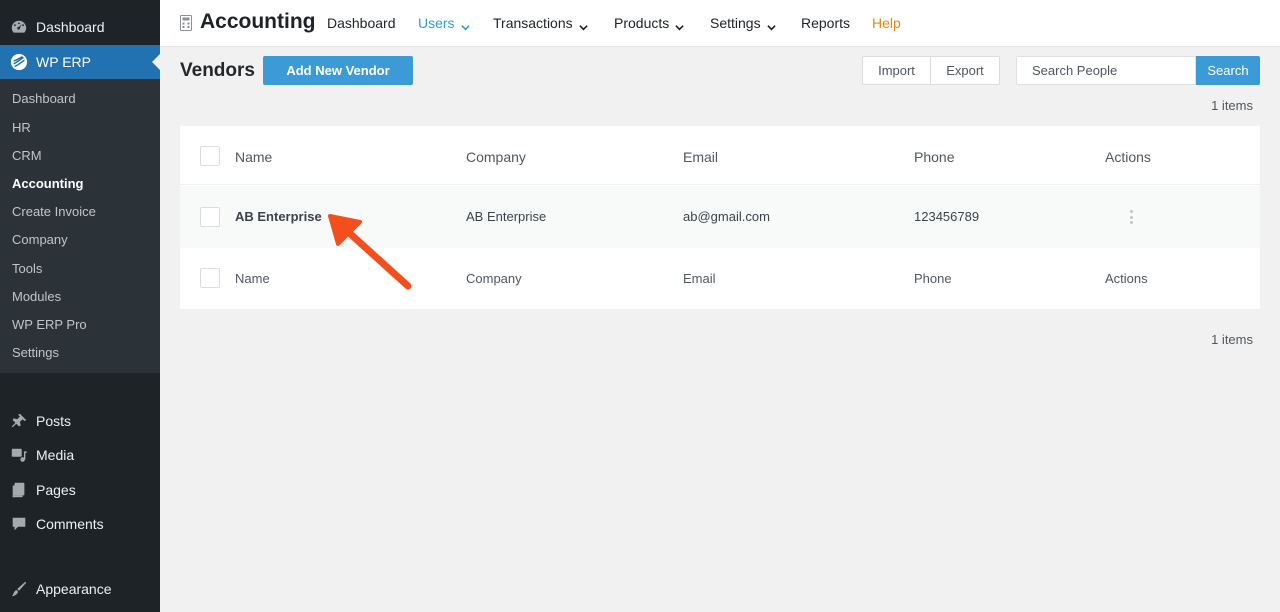 The image size is (1280, 612). What do you see at coordinates (63, 62) in the screenshot?
I see `sidebar-item-label: WP ERP` at bounding box center [63, 62].